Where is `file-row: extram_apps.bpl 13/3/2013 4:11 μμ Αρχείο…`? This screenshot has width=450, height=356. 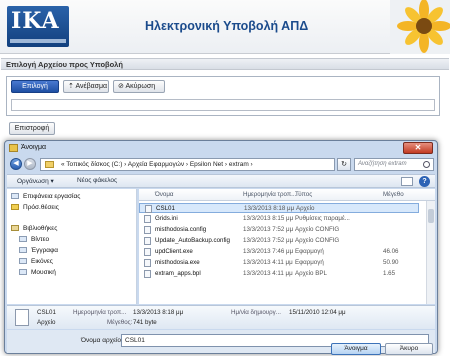 file-row: extram_apps.bpl 13/3/2013 4:11 μμ Αρχείο… is located at coordinates (279, 274).